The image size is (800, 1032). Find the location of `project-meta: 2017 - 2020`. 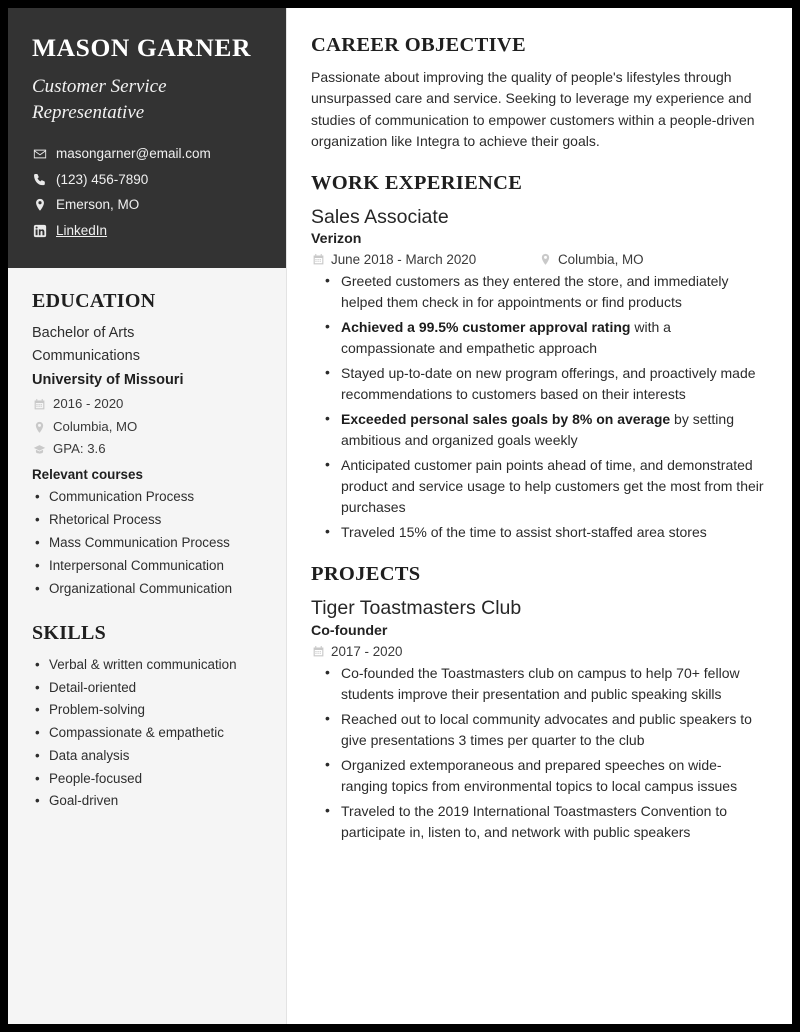

project-meta: 2017 - 2020 is located at coordinates (539, 651).